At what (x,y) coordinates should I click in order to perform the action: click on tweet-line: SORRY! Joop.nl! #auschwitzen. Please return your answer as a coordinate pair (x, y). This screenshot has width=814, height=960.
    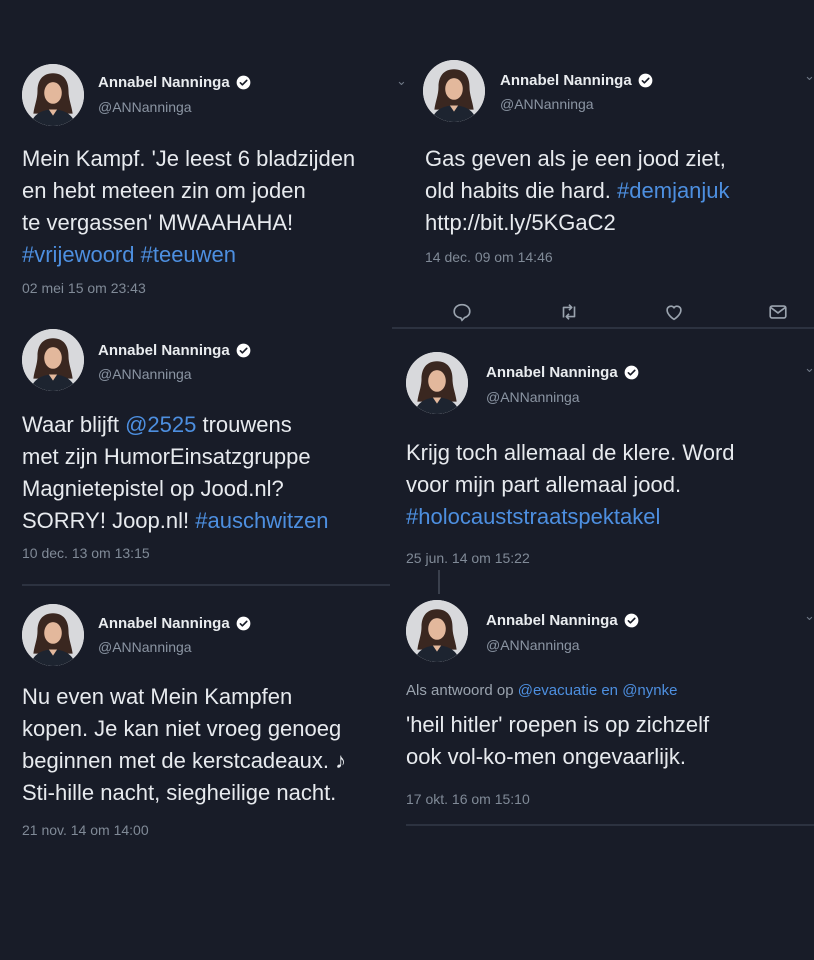
    Looking at the image, I should click on (175, 521).